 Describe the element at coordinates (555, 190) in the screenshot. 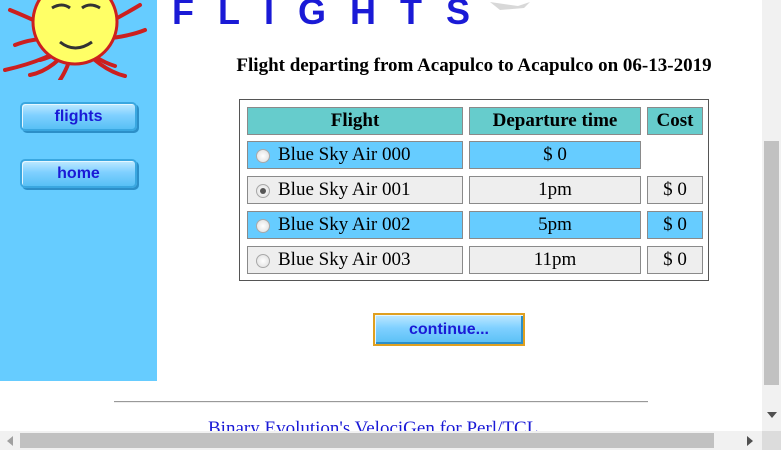

I see `departure-time: 1pm` at that location.